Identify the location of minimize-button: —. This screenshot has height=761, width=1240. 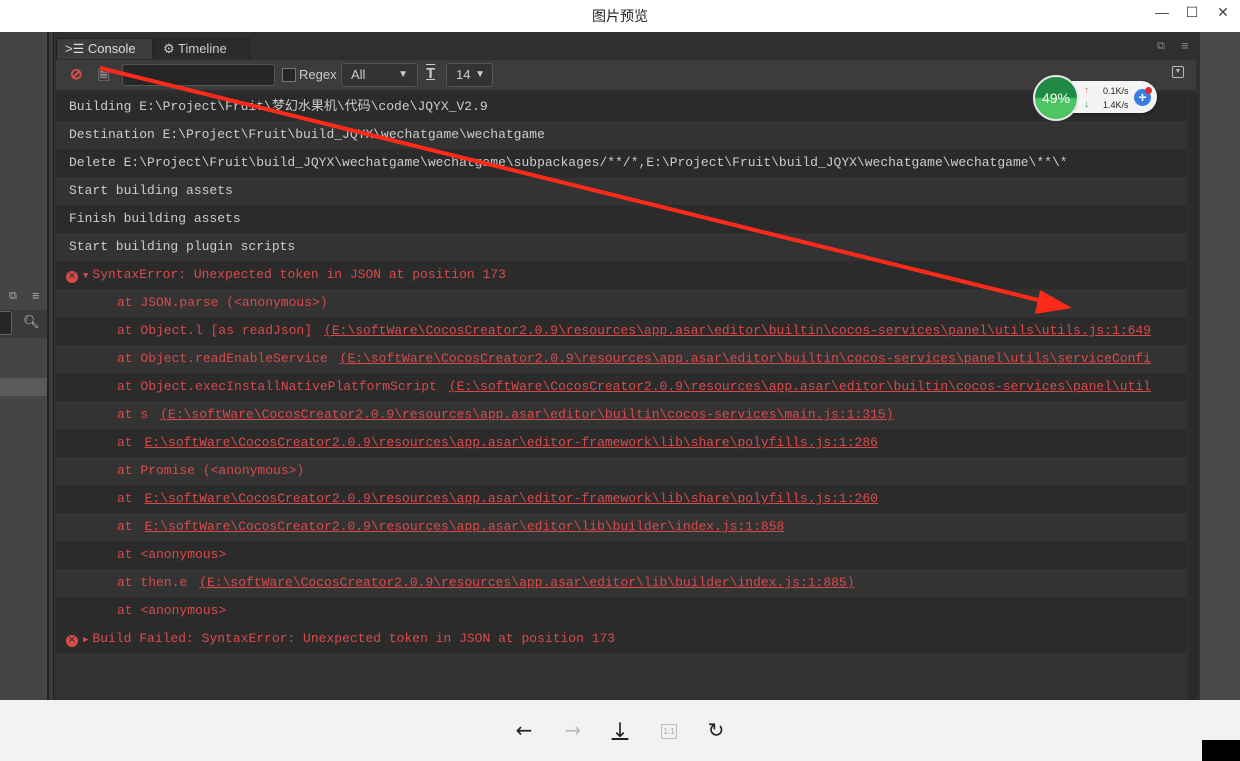
(1162, 13).